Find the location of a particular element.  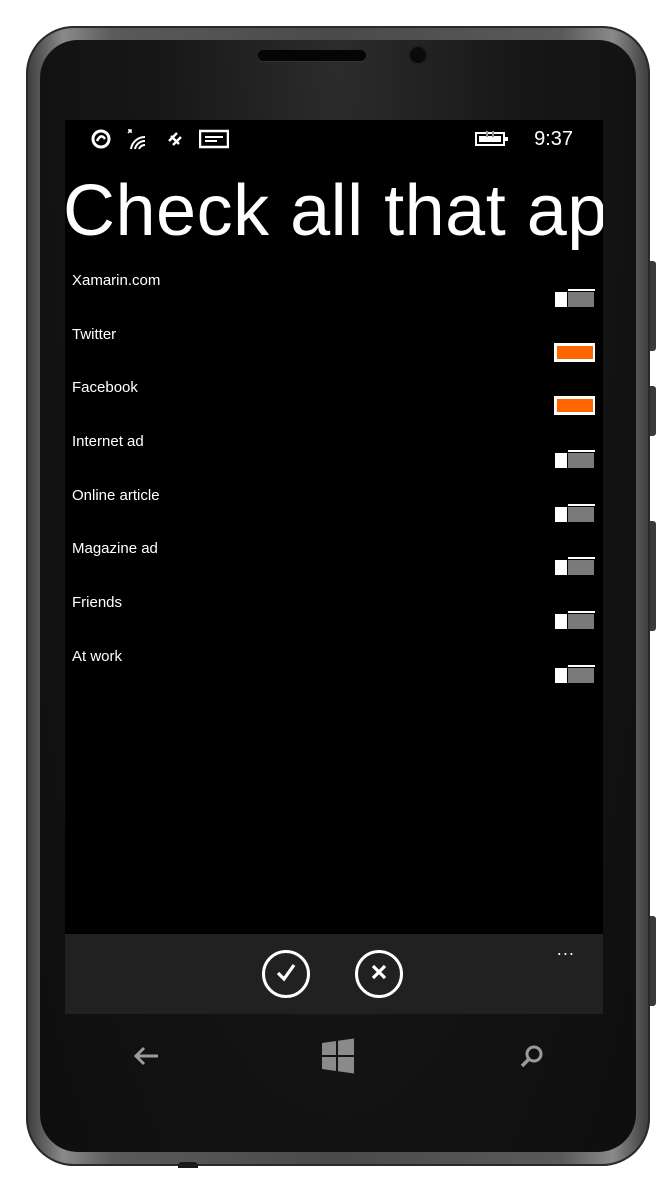

status-bar: 9:37 is located at coordinates (334, 140).